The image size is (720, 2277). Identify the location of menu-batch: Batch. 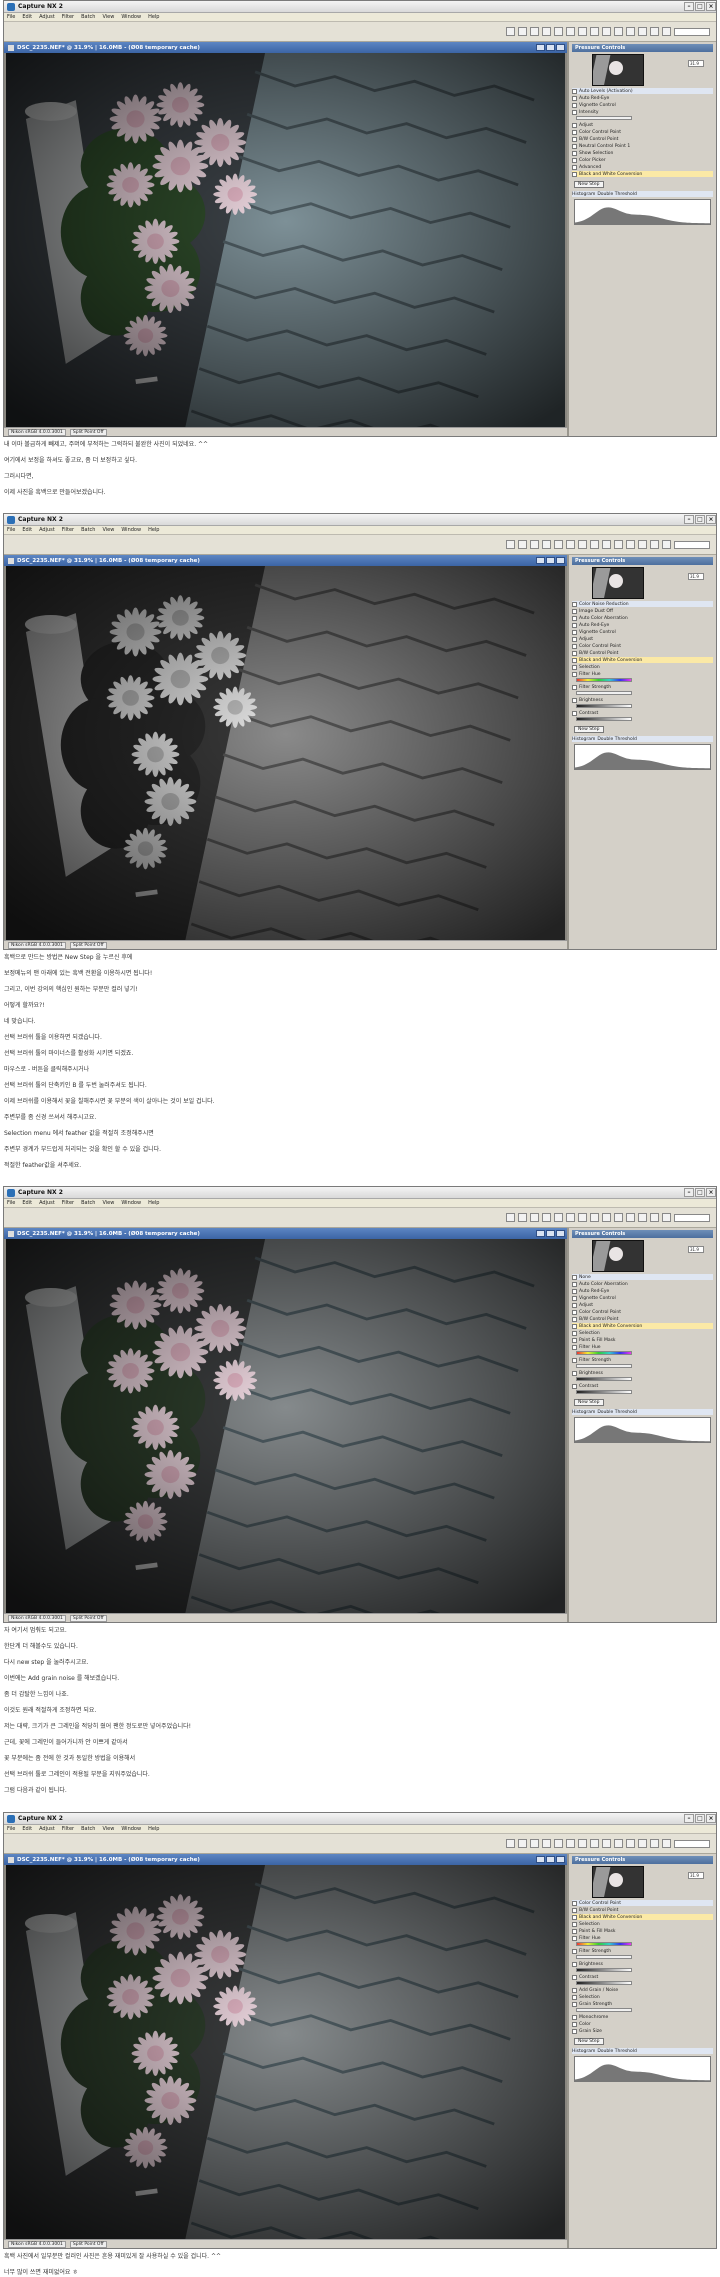
(88, 17).